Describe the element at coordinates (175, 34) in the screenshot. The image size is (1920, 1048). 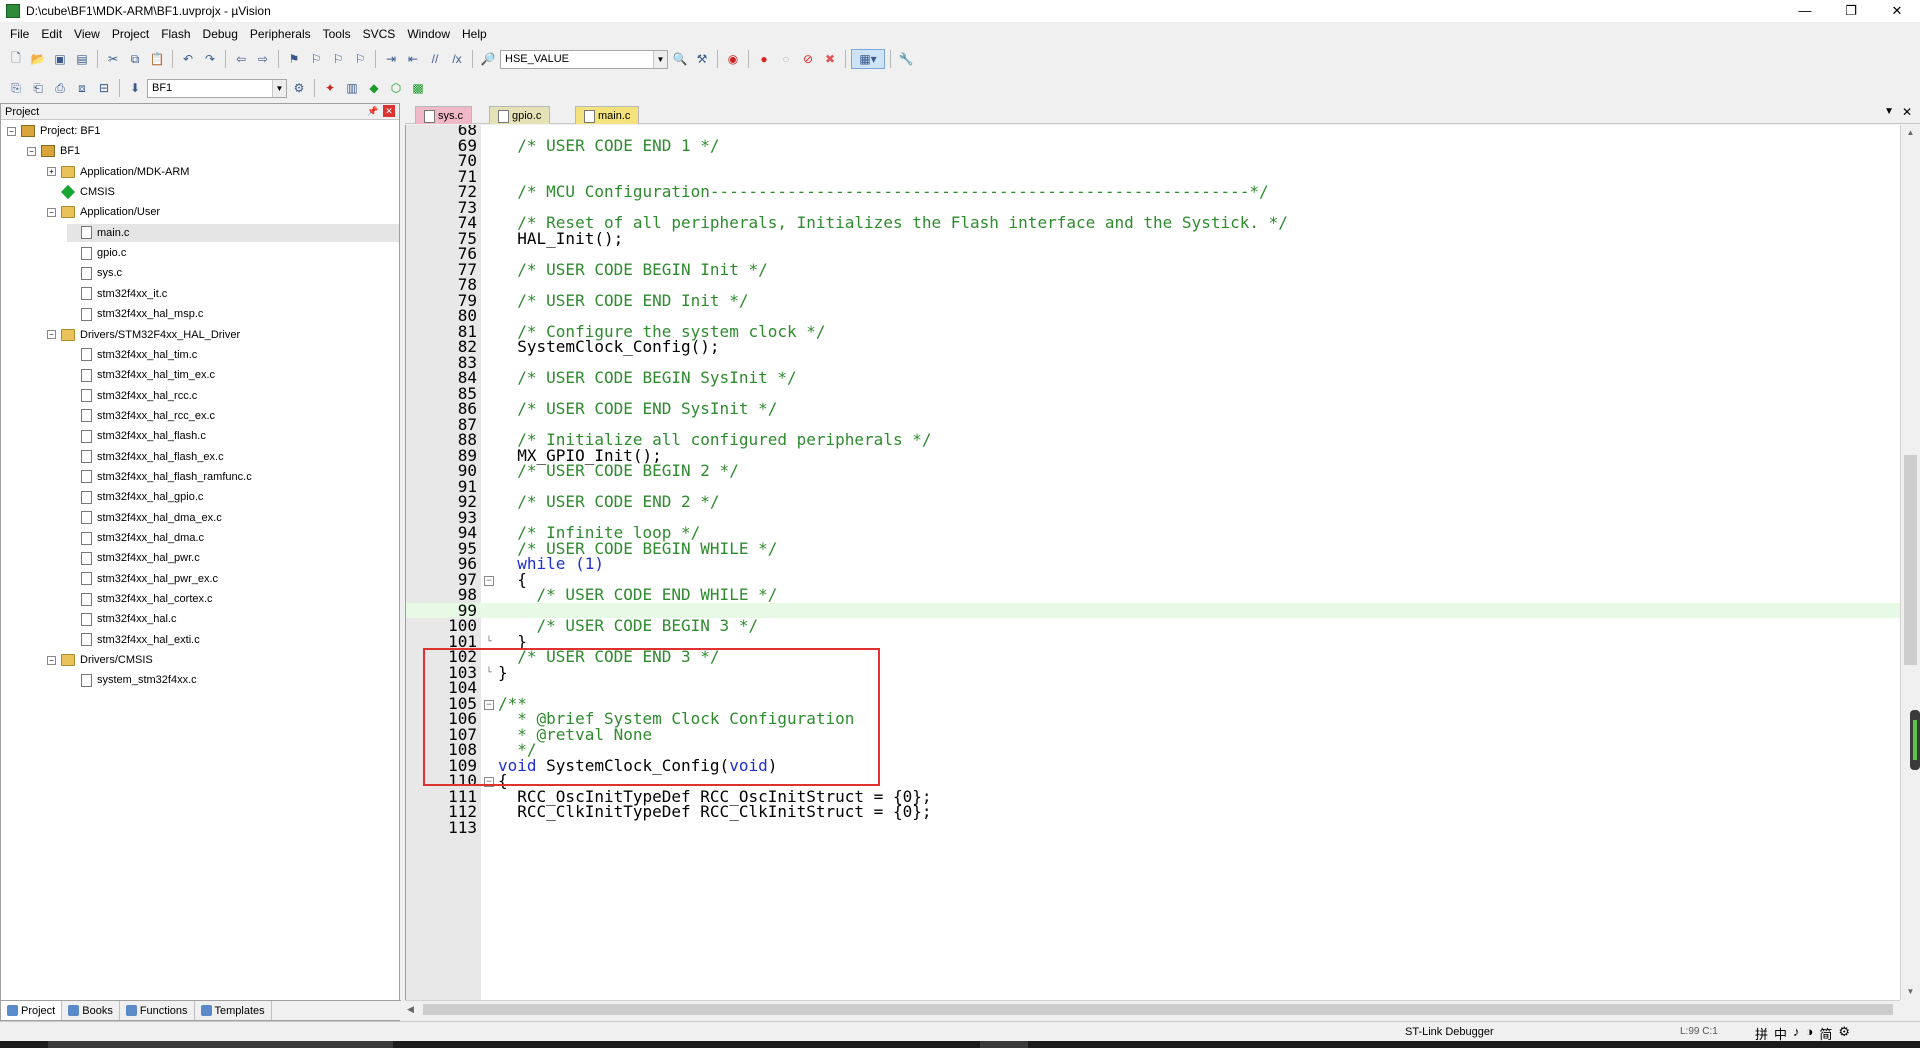
I see `menu-flash: Flash` at that location.